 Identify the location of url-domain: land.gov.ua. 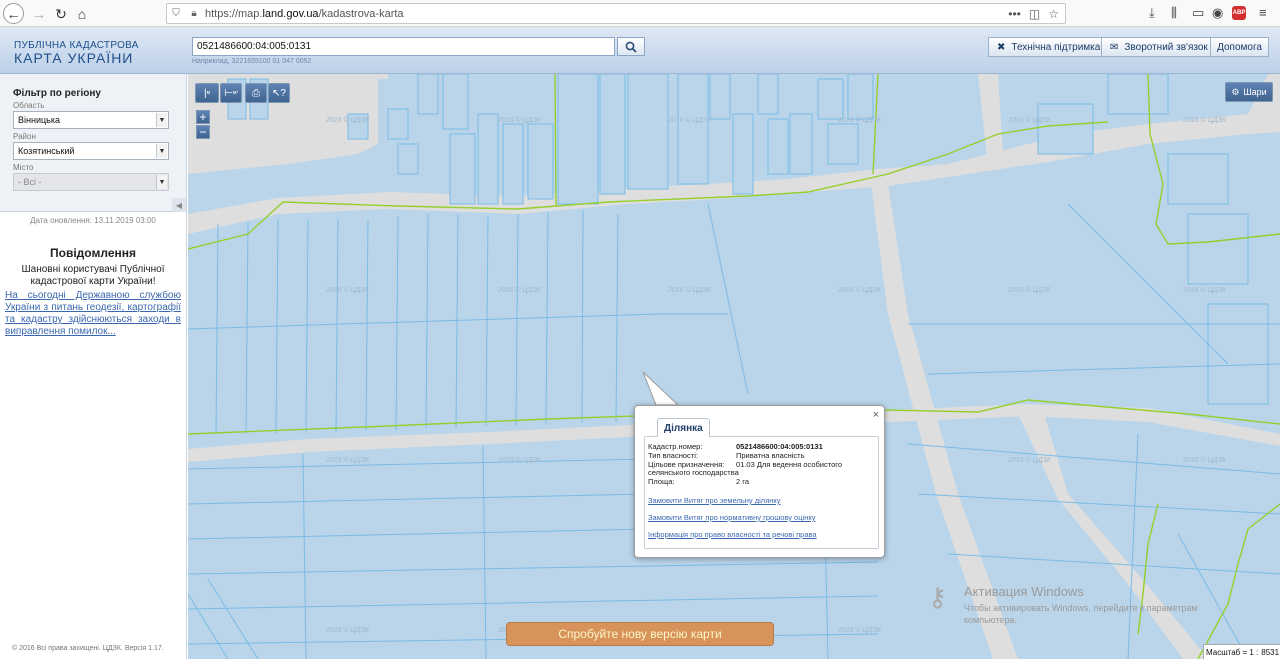
(290, 13).